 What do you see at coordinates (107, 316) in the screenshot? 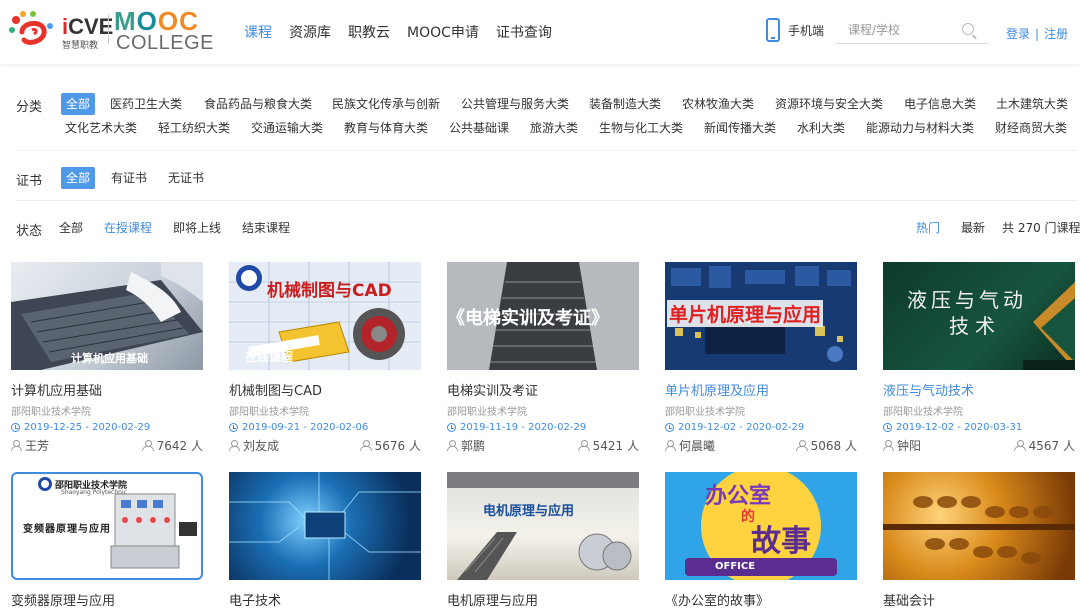
I see `course-thumbnail: 计算机应用基础` at bounding box center [107, 316].